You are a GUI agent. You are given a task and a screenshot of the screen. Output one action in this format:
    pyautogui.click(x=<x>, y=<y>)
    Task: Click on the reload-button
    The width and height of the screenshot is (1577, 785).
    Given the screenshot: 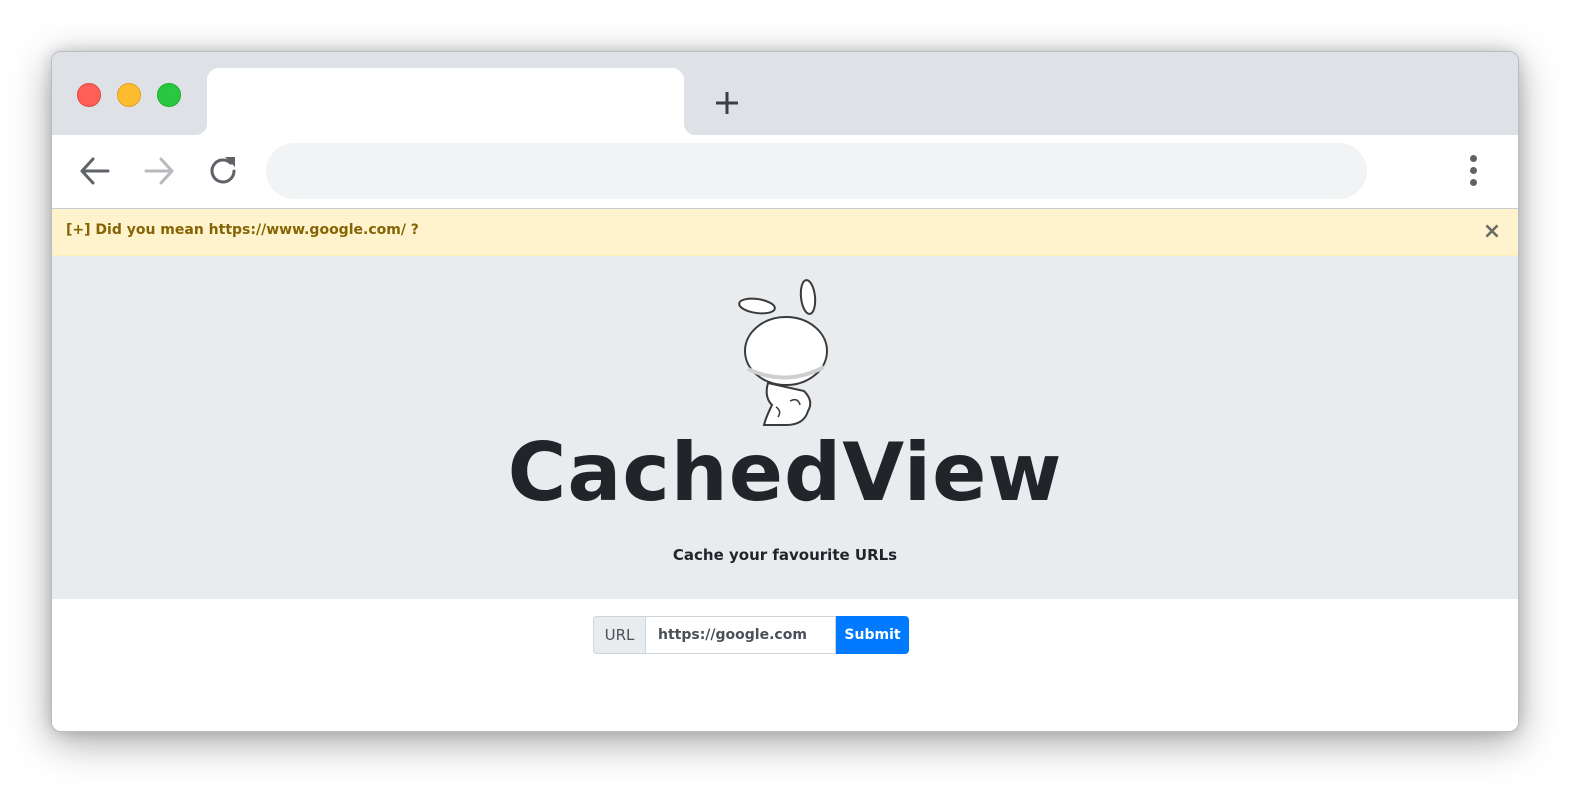 What is the action you would take?
    pyautogui.click(x=223, y=171)
    